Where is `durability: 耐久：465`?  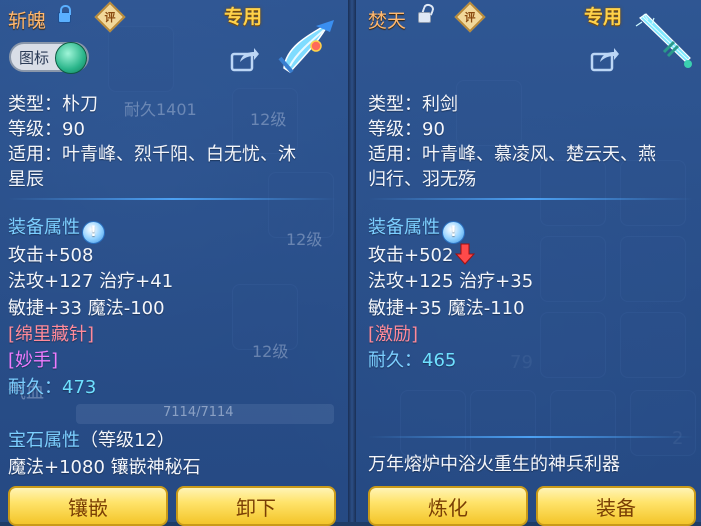
durability: 耐久：465 is located at coordinates (412, 359).